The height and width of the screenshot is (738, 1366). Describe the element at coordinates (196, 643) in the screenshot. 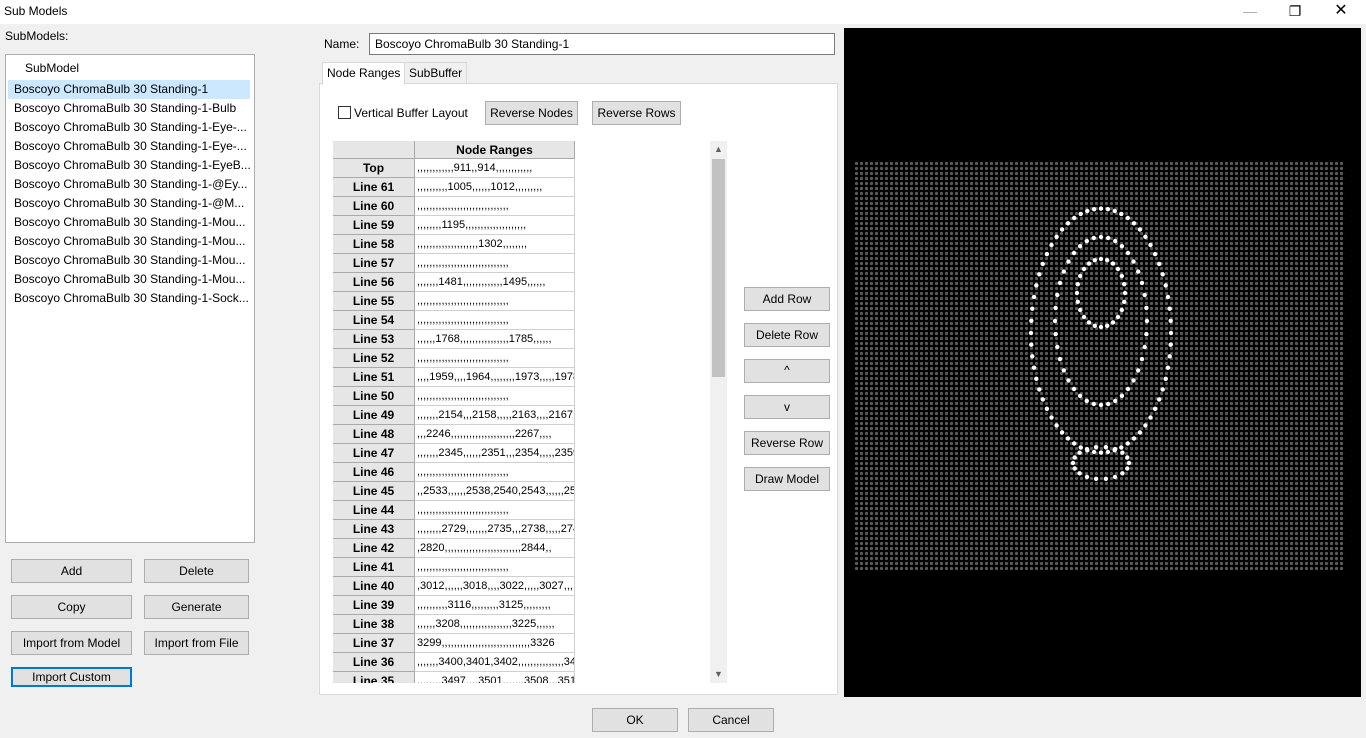

I see `import-from-file-button: Import from File` at that location.